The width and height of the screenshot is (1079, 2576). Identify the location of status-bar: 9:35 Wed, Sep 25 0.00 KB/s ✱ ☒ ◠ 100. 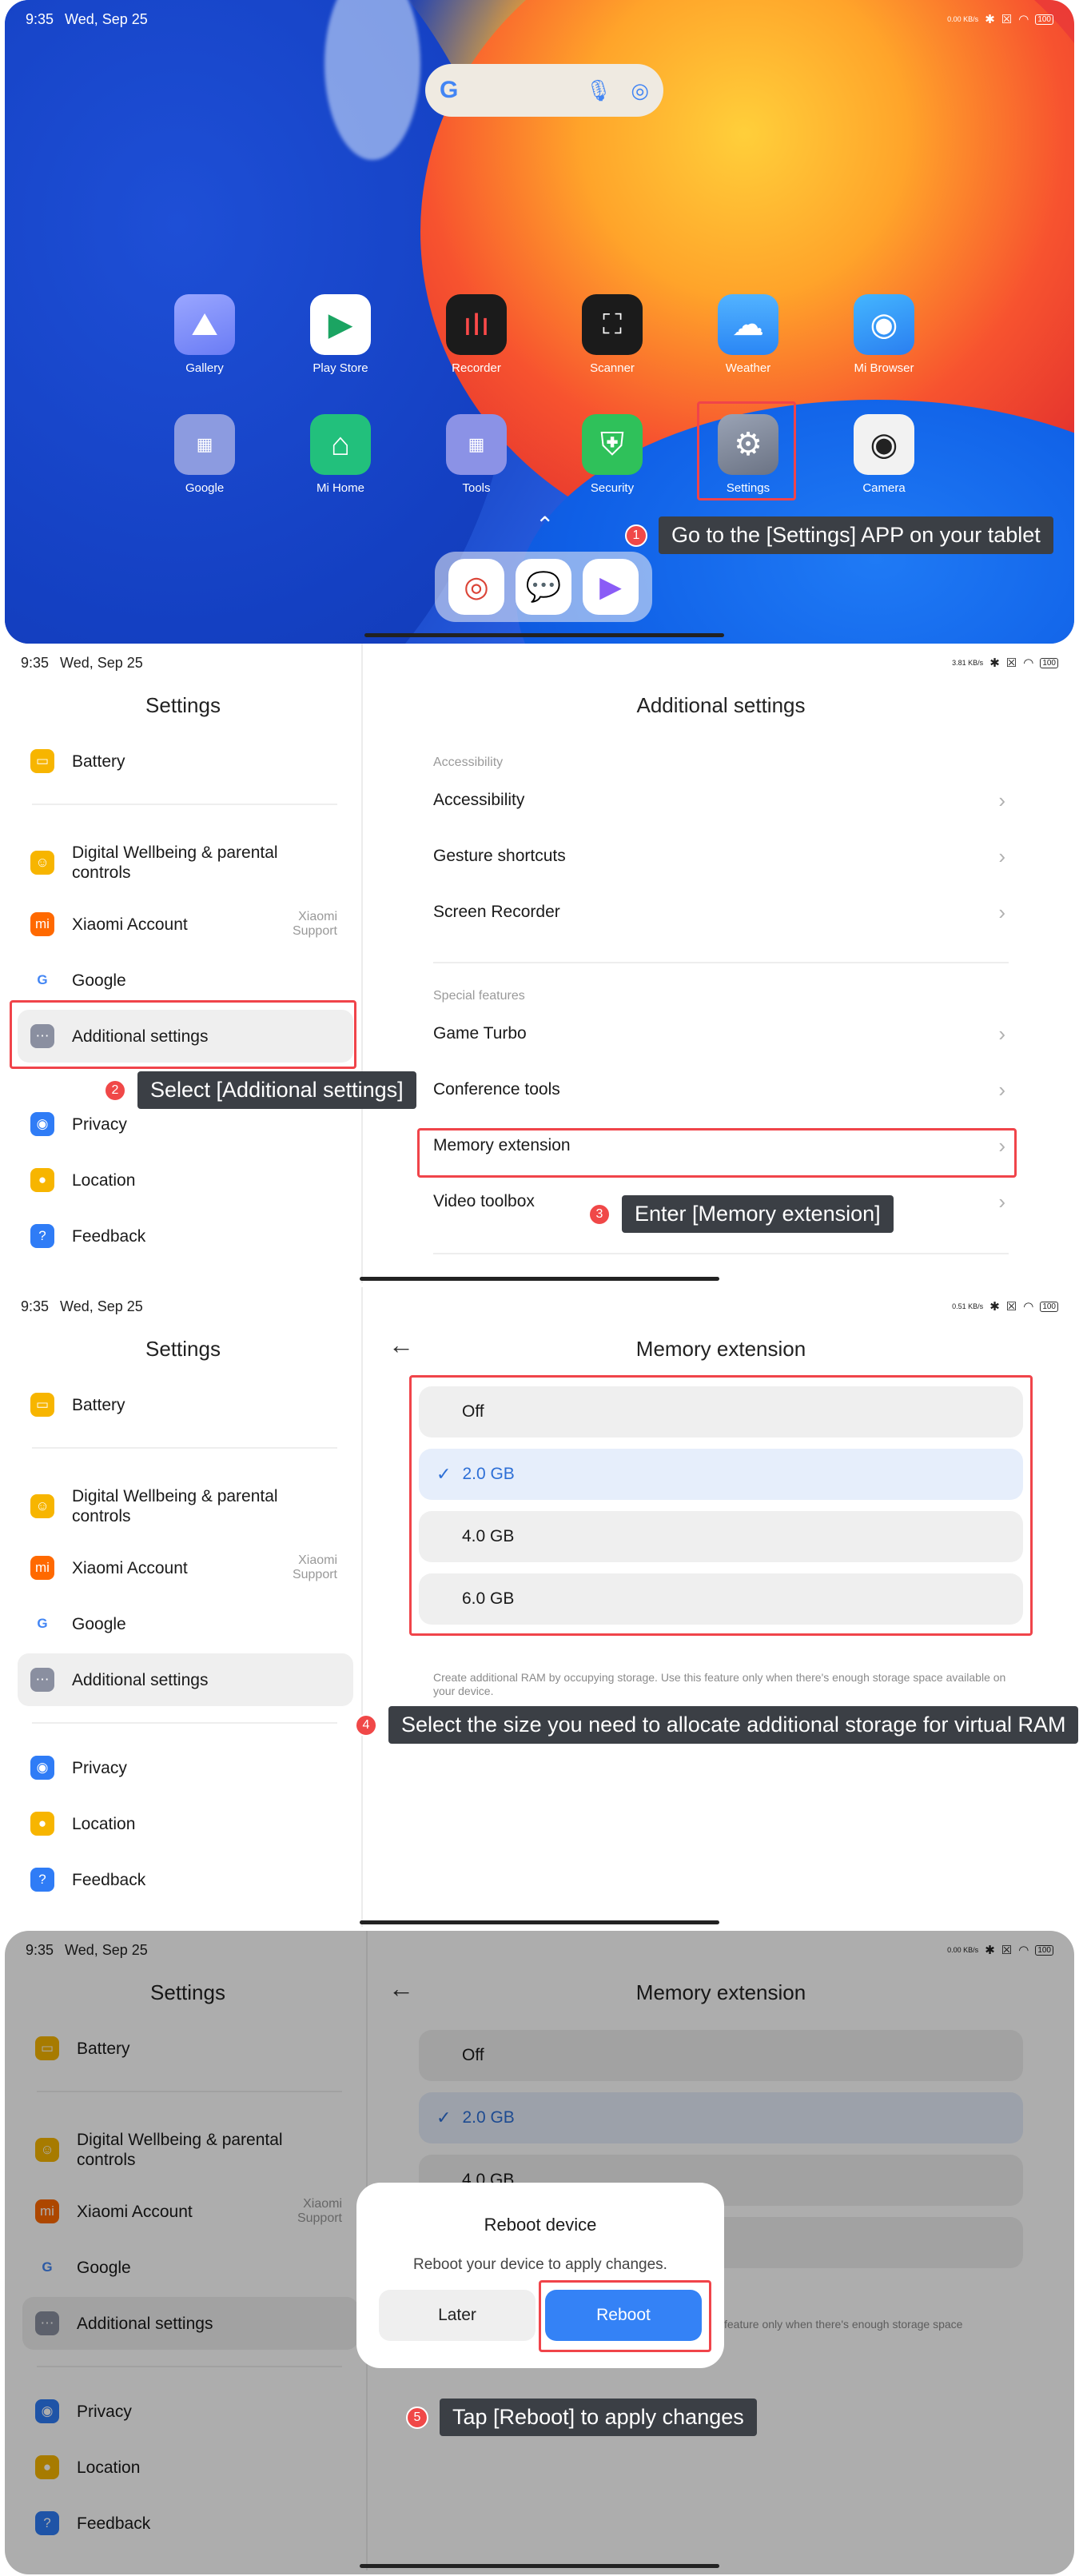
(539, 19).